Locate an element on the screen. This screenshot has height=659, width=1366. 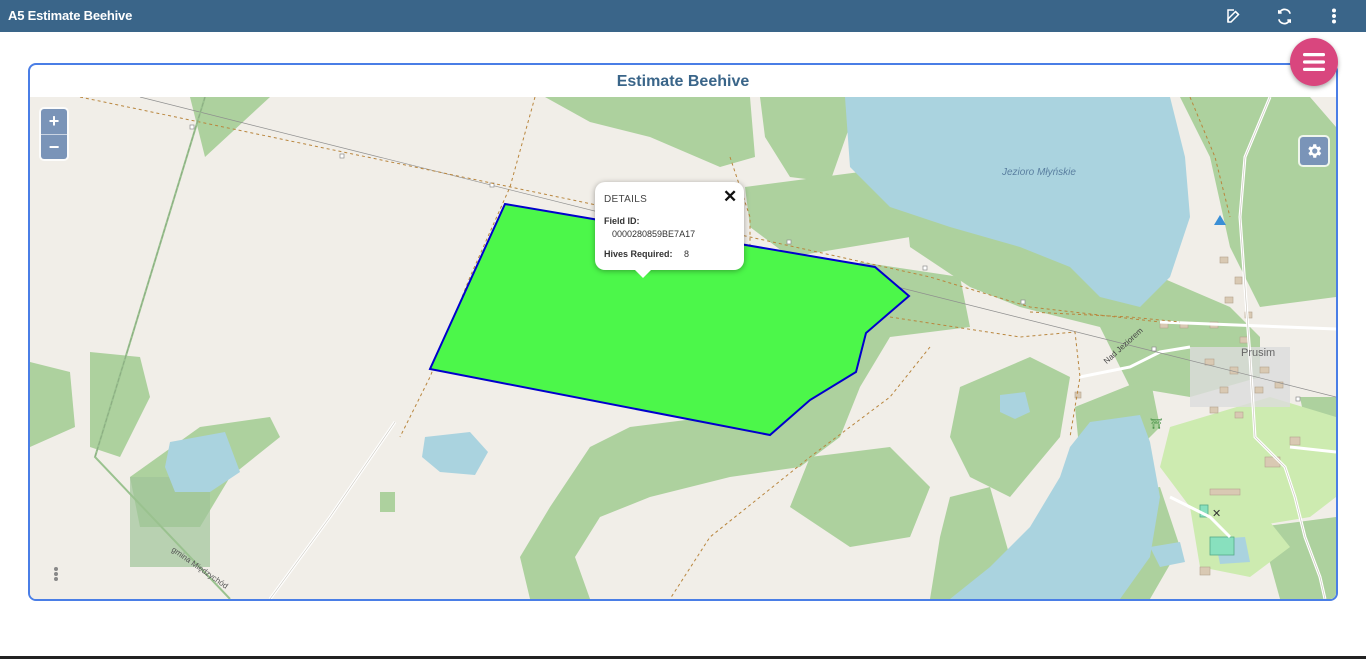
hives-required-value: 8 is located at coordinates (687, 254).